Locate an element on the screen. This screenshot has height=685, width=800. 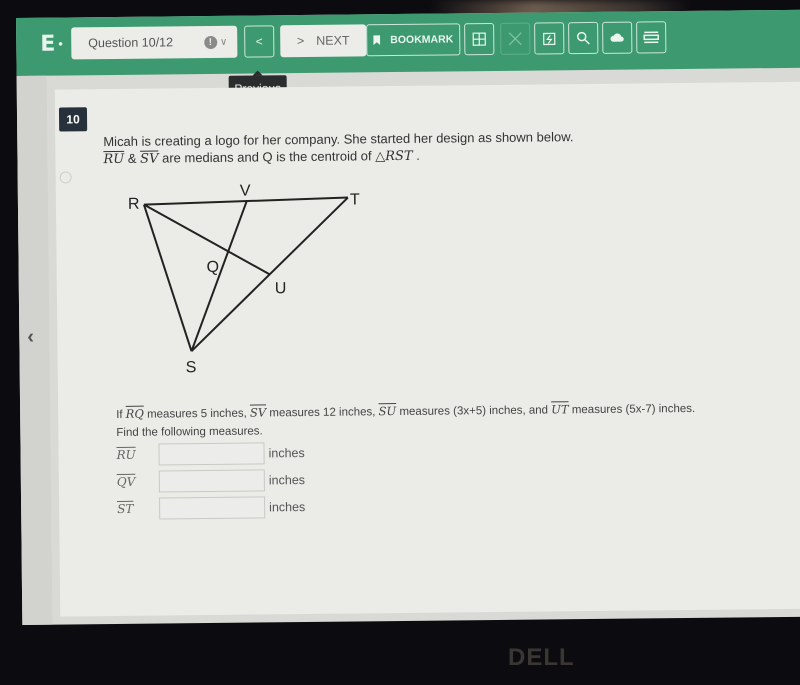
bookmark-button: BOOKMARK is located at coordinates (413, 40).